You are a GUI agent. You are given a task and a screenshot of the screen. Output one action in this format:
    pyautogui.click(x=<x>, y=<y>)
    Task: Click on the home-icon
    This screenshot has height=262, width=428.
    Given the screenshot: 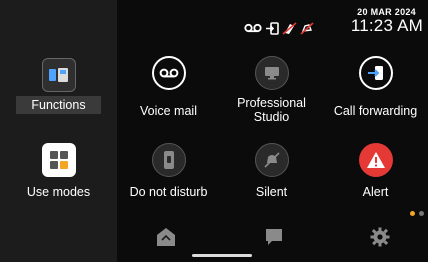 What is the action you would take?
    pyautogui.click(x=166, y=237)
    